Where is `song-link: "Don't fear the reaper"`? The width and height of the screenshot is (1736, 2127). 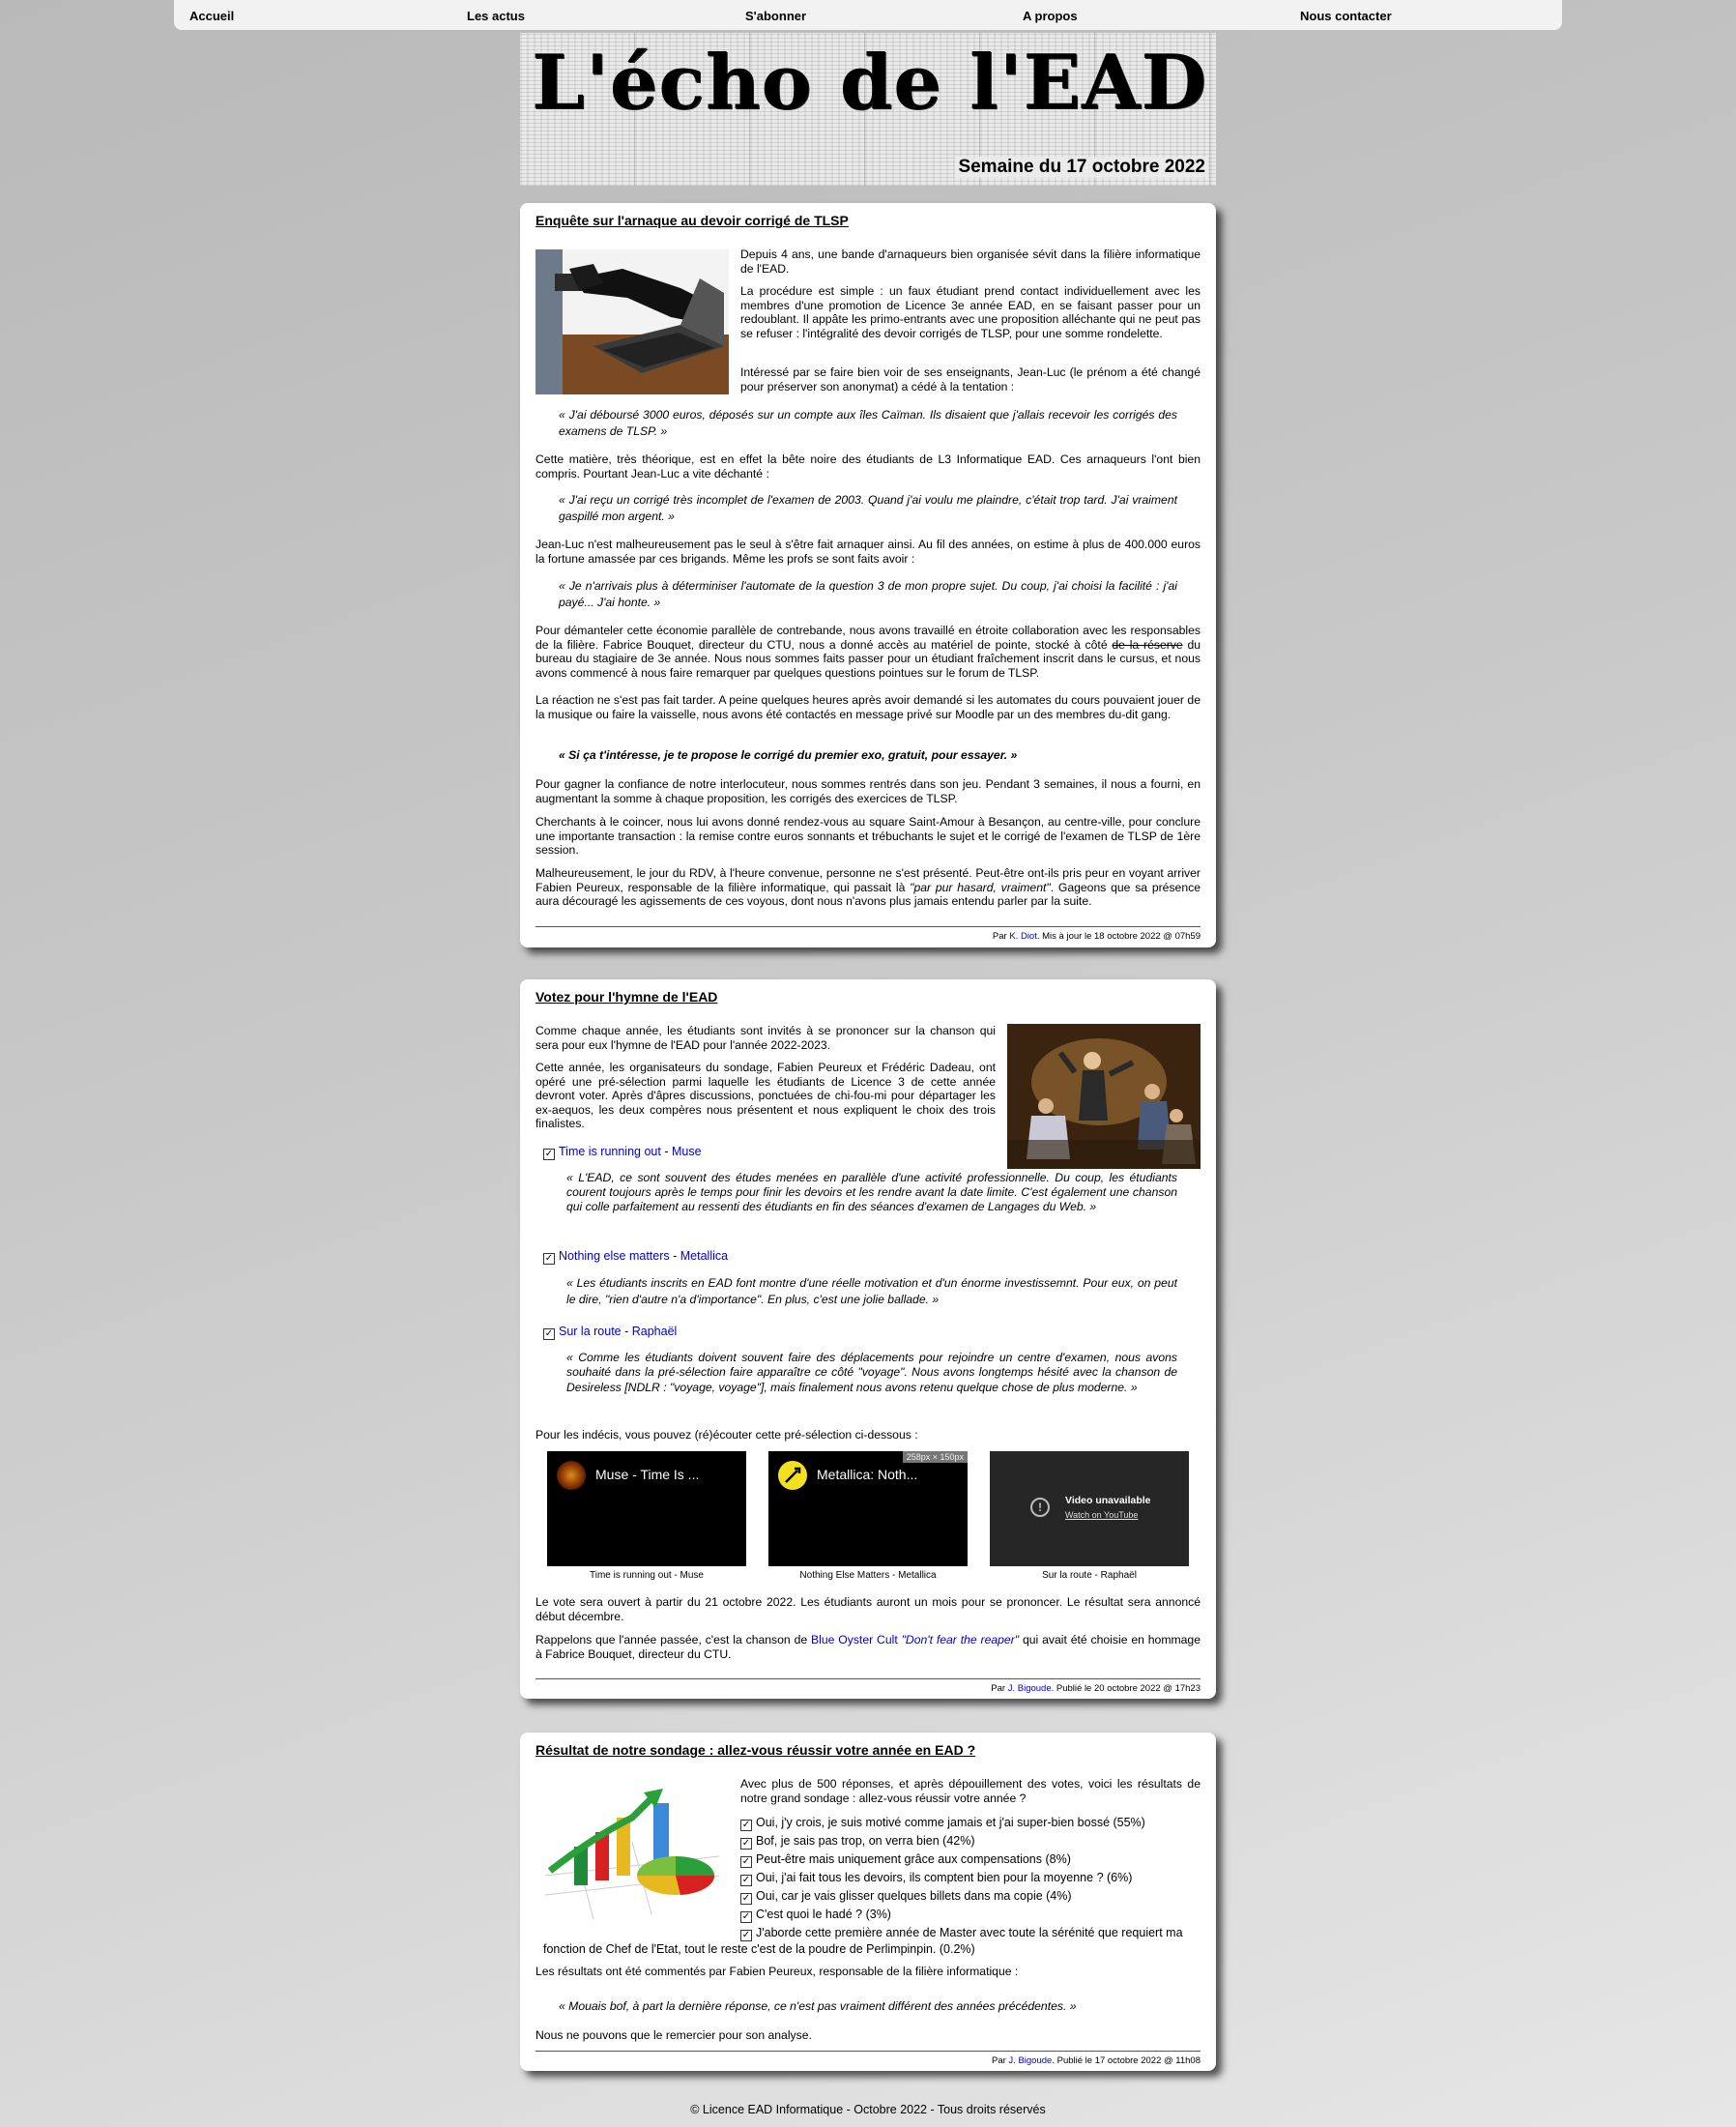
song-link: "Don't fear the reaper" is located at coordinates (961, 1639).